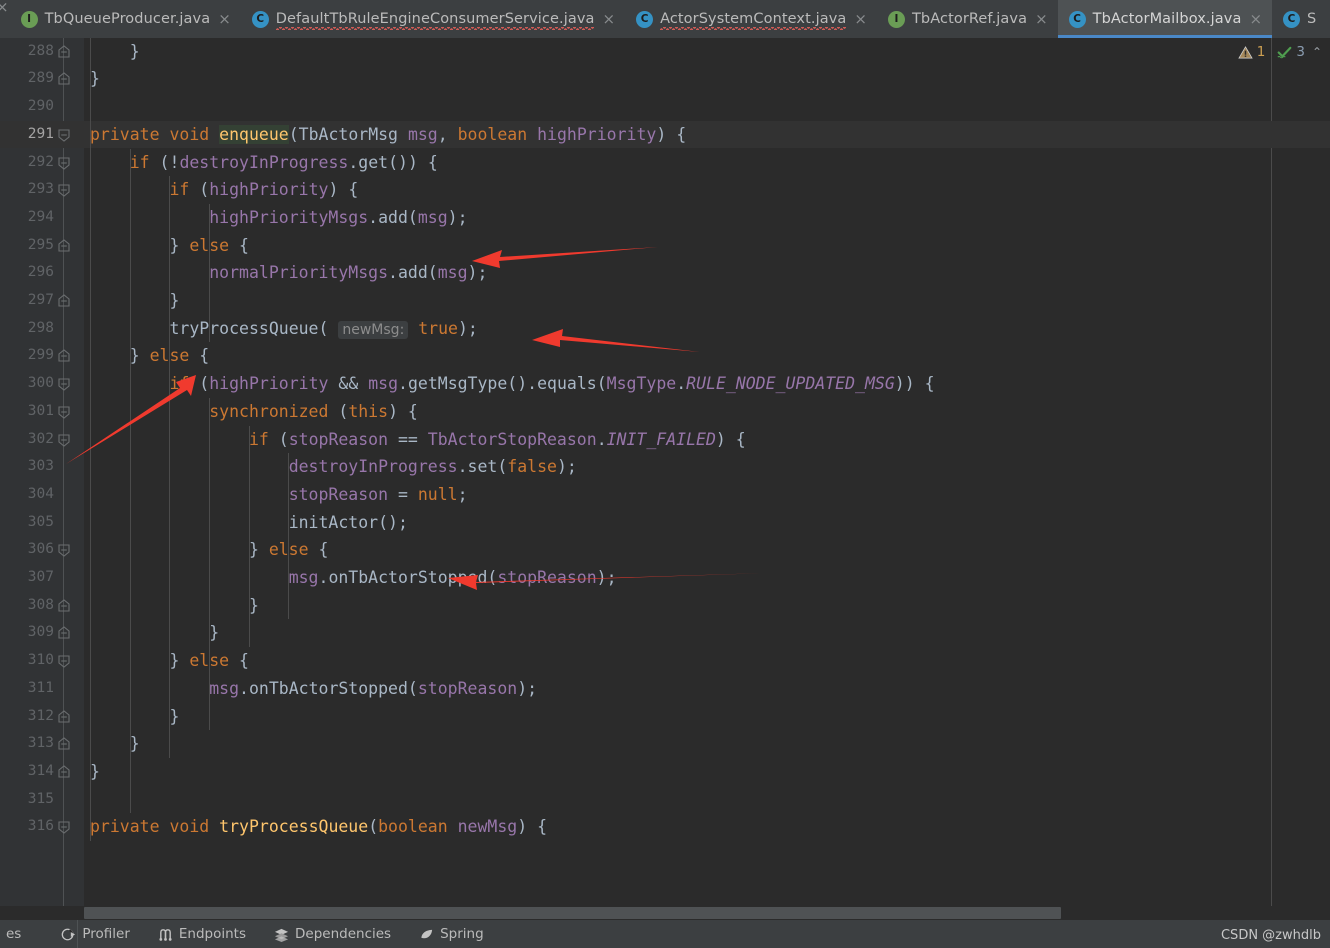 This screenshot has height=948, width=1330. Describe the element at coordinates (707, 772) in the screenshot. I see `code-line-314: }` at that location.